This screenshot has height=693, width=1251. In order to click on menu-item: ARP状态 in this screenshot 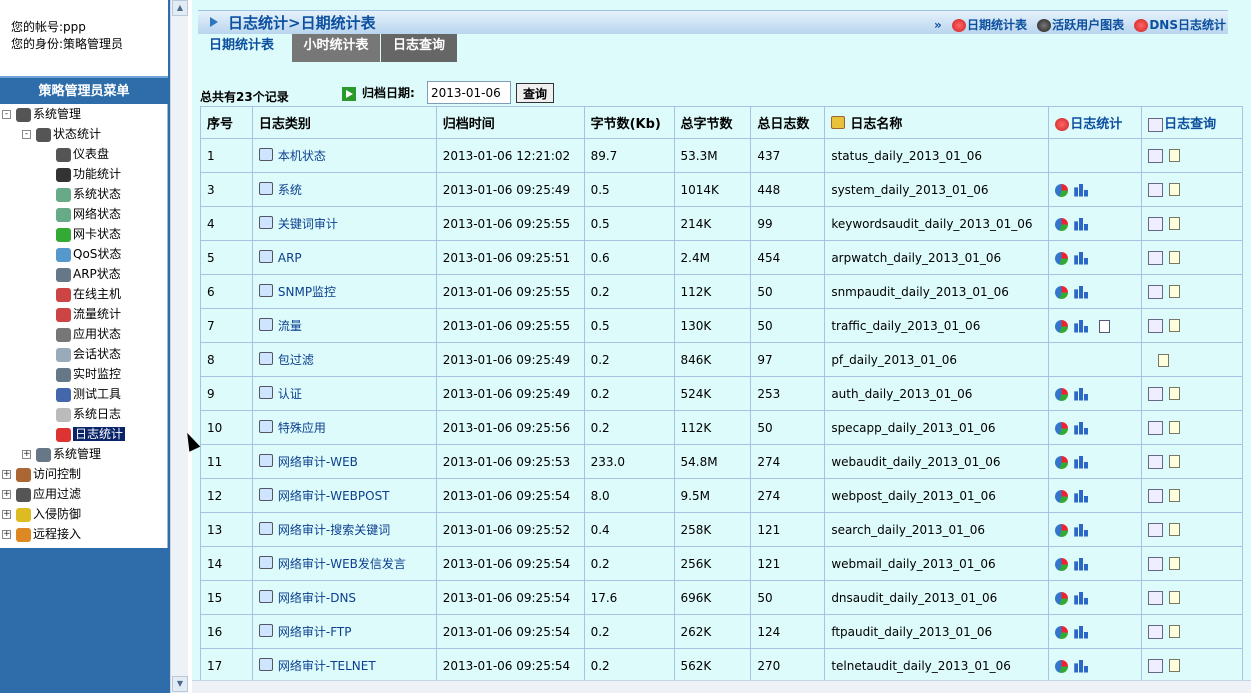, I will do `click(88, 274)`.